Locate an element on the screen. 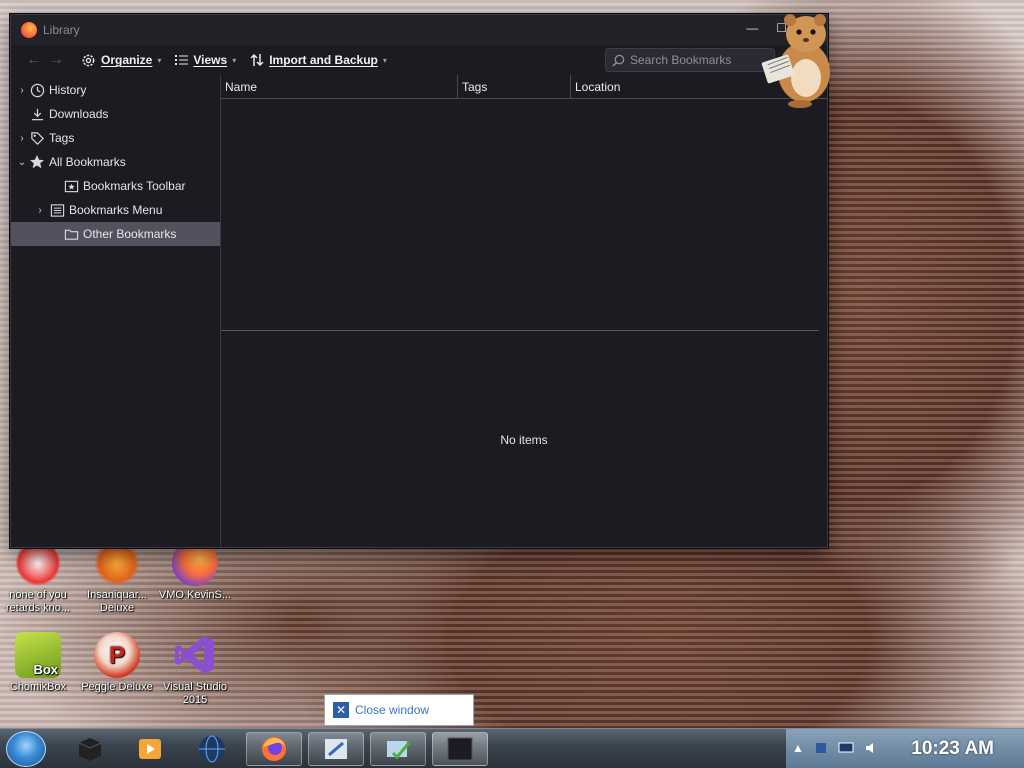 This screenshot has height=768, width=1024. desktop-icon-label: Insaniquar... Deluxe is located at coordinates (117, 601).